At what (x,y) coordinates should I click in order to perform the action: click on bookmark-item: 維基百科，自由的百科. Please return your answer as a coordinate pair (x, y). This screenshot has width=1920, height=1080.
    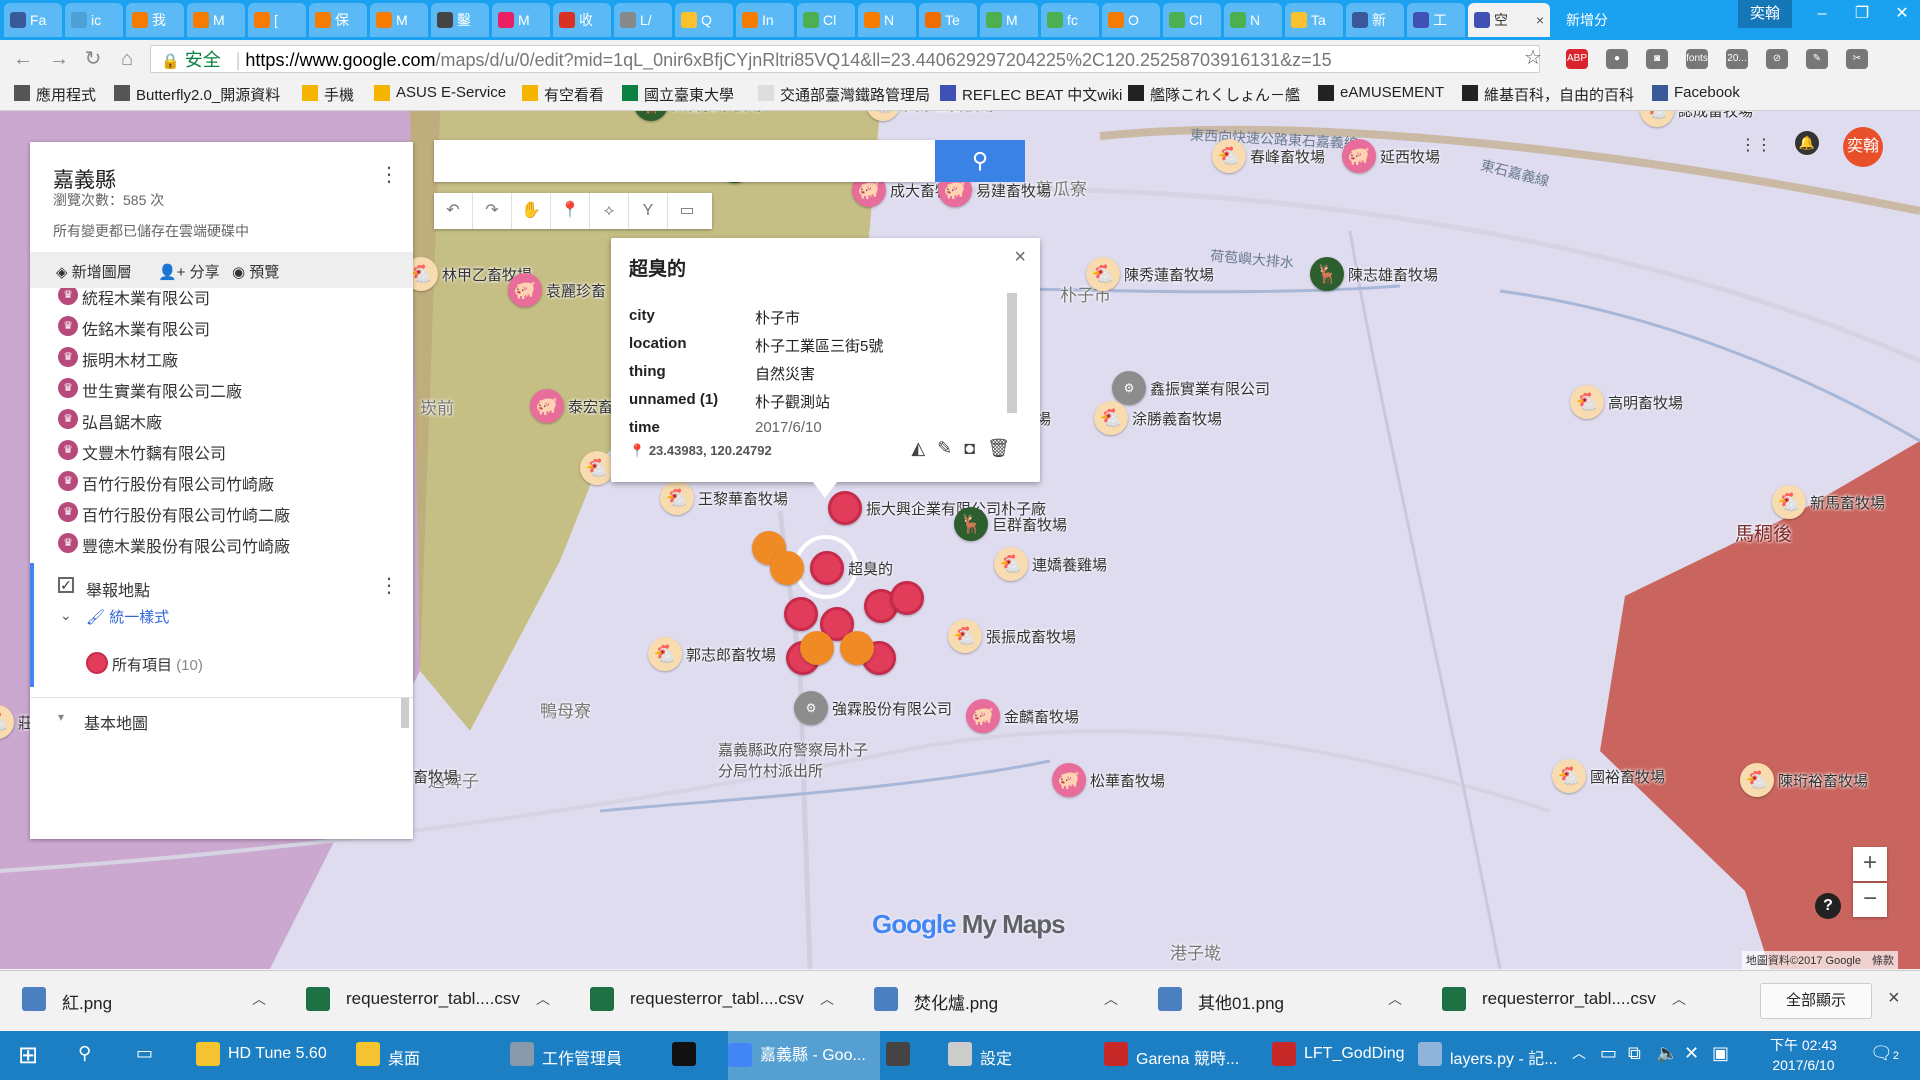
    Looking at the image, I should click on (1548, 94).